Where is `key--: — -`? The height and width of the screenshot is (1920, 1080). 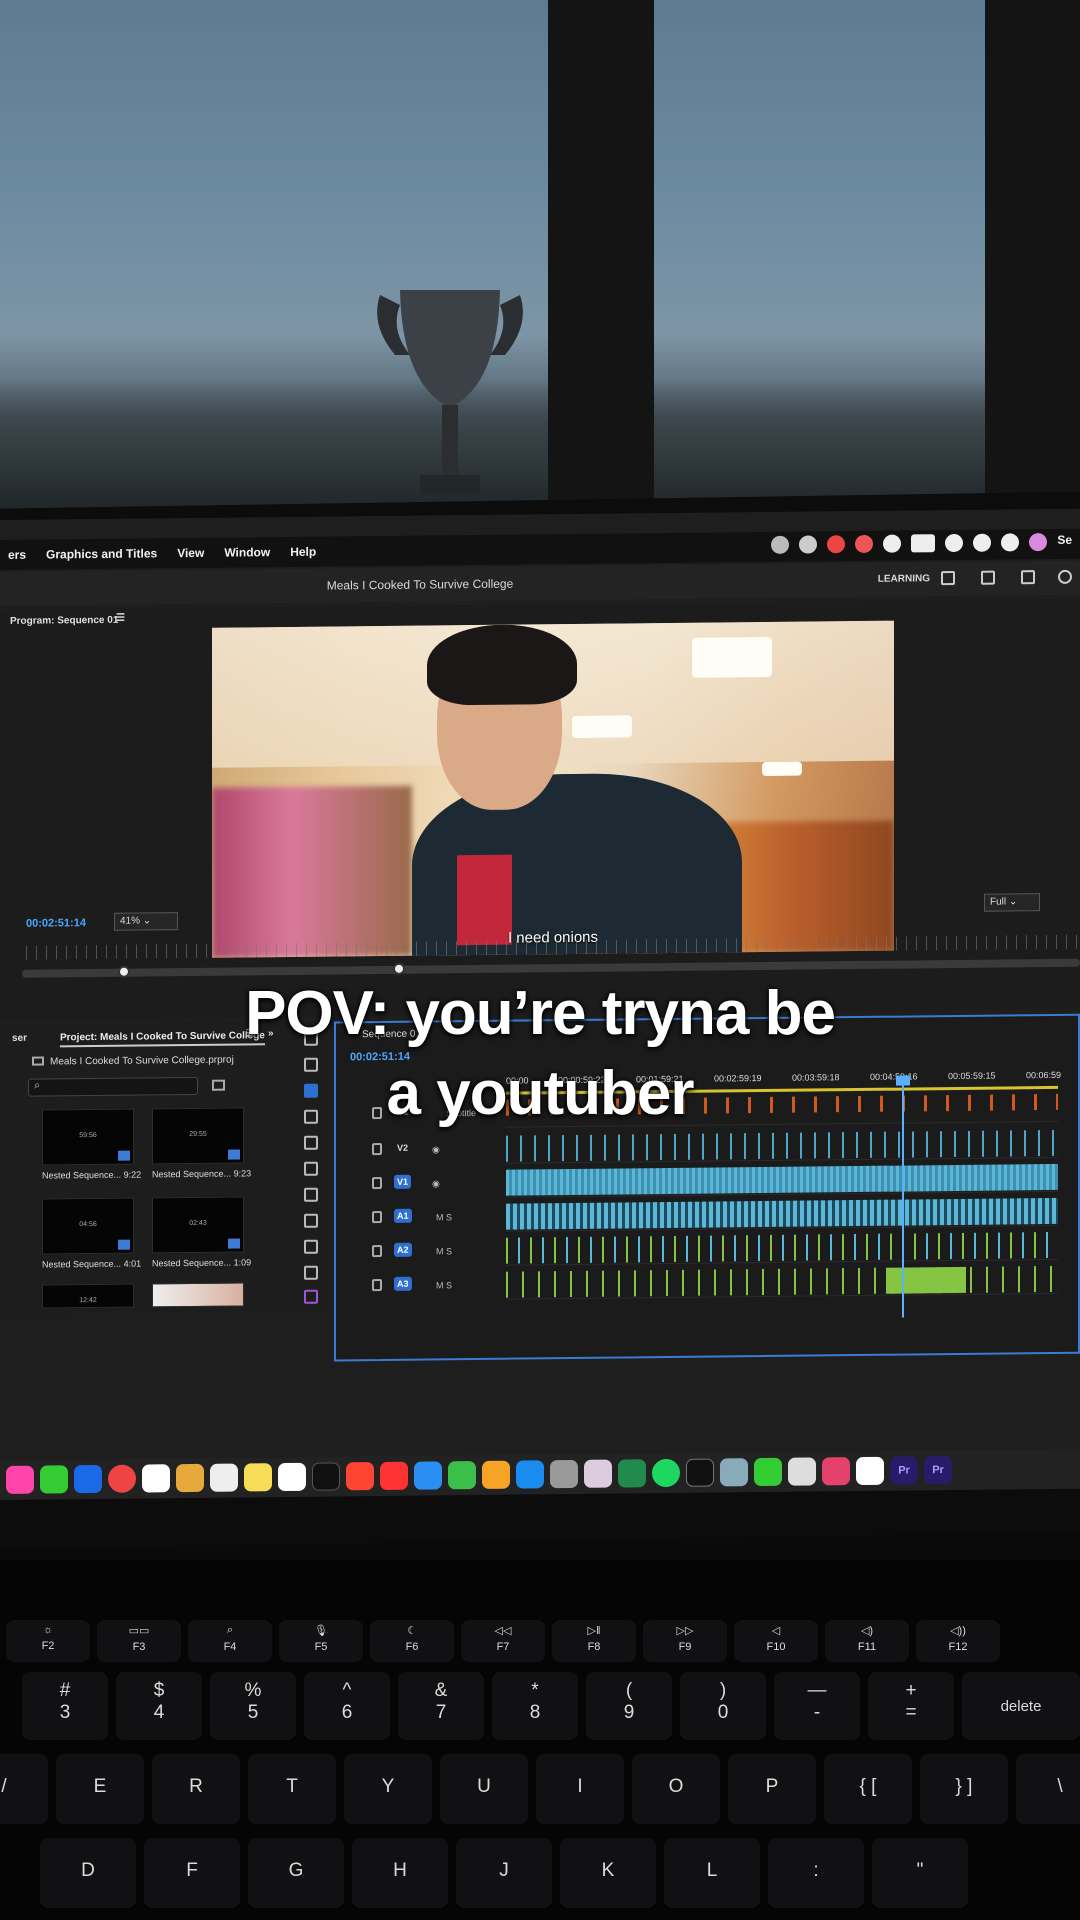 key--: — - is located at coordinates (817, 1706).